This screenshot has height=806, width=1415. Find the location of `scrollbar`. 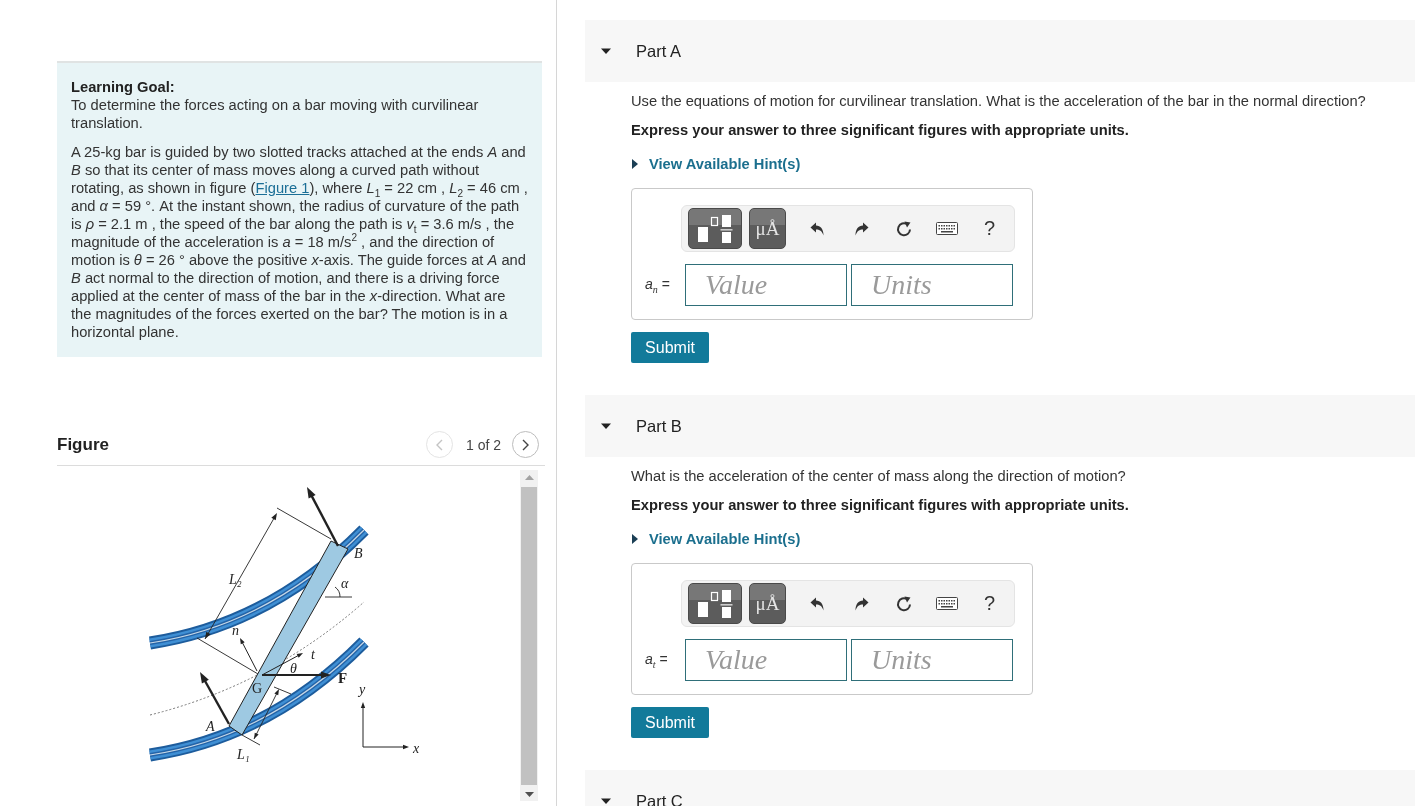

scrollbar is located at coordinates (529, 635).